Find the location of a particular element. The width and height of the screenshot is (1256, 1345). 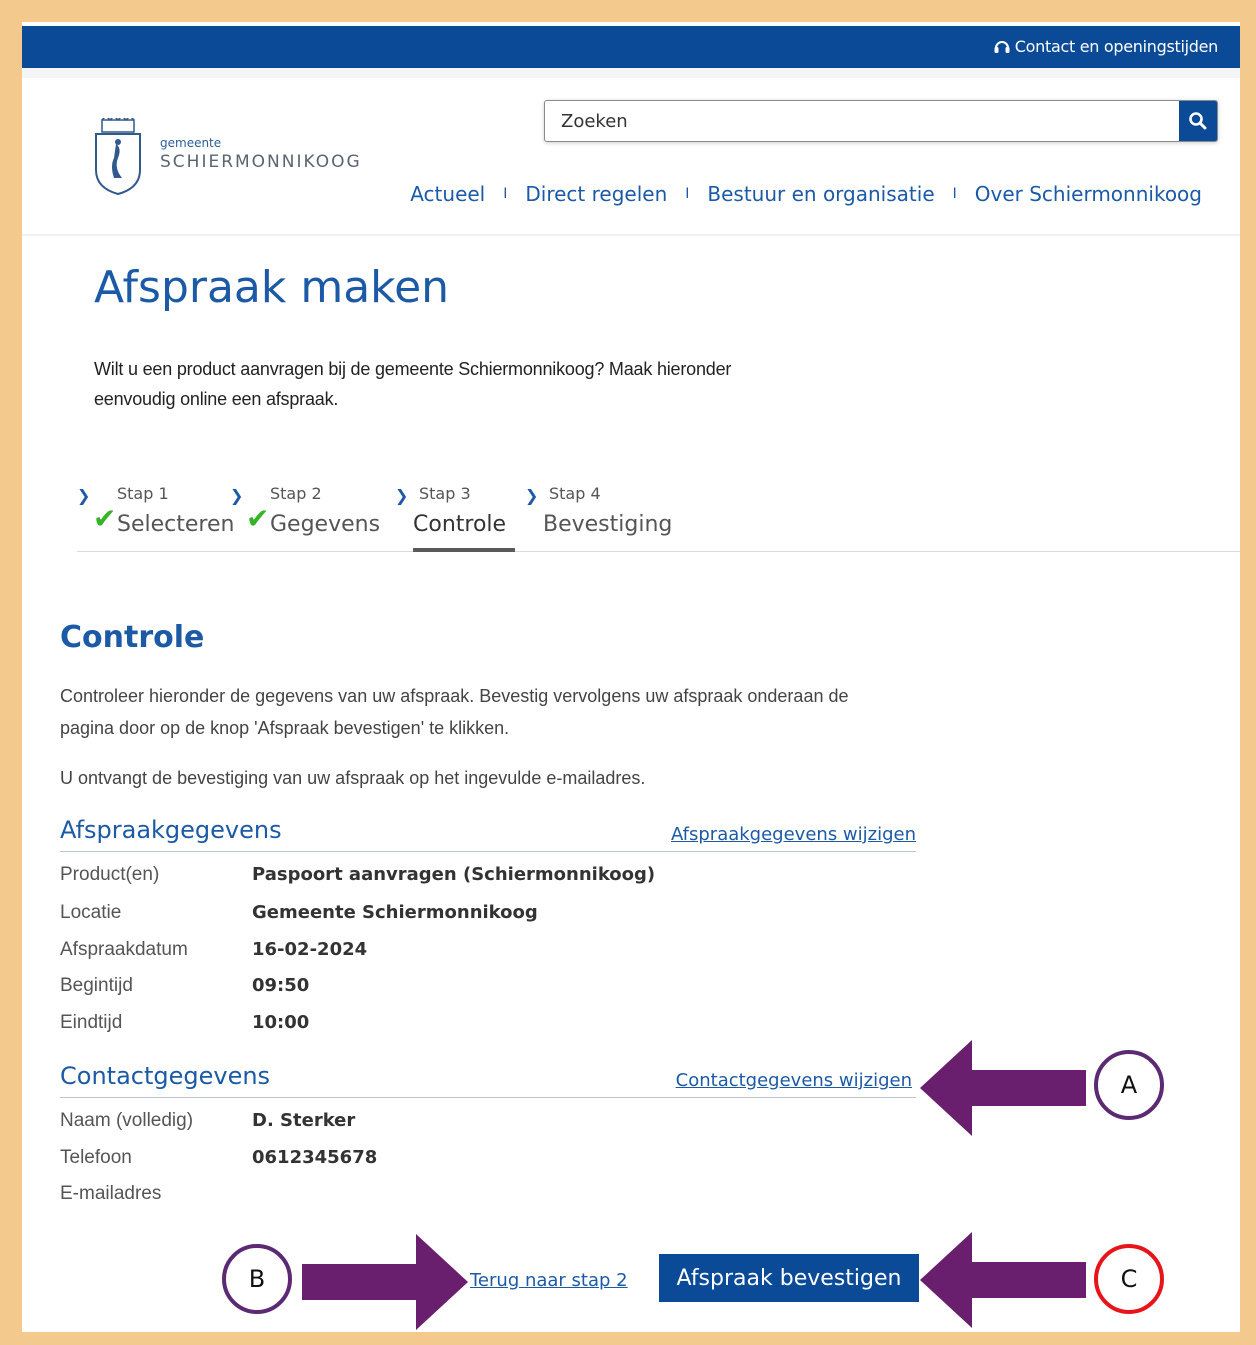

arrow-c-icon is located at coordinates (1003, 1280).